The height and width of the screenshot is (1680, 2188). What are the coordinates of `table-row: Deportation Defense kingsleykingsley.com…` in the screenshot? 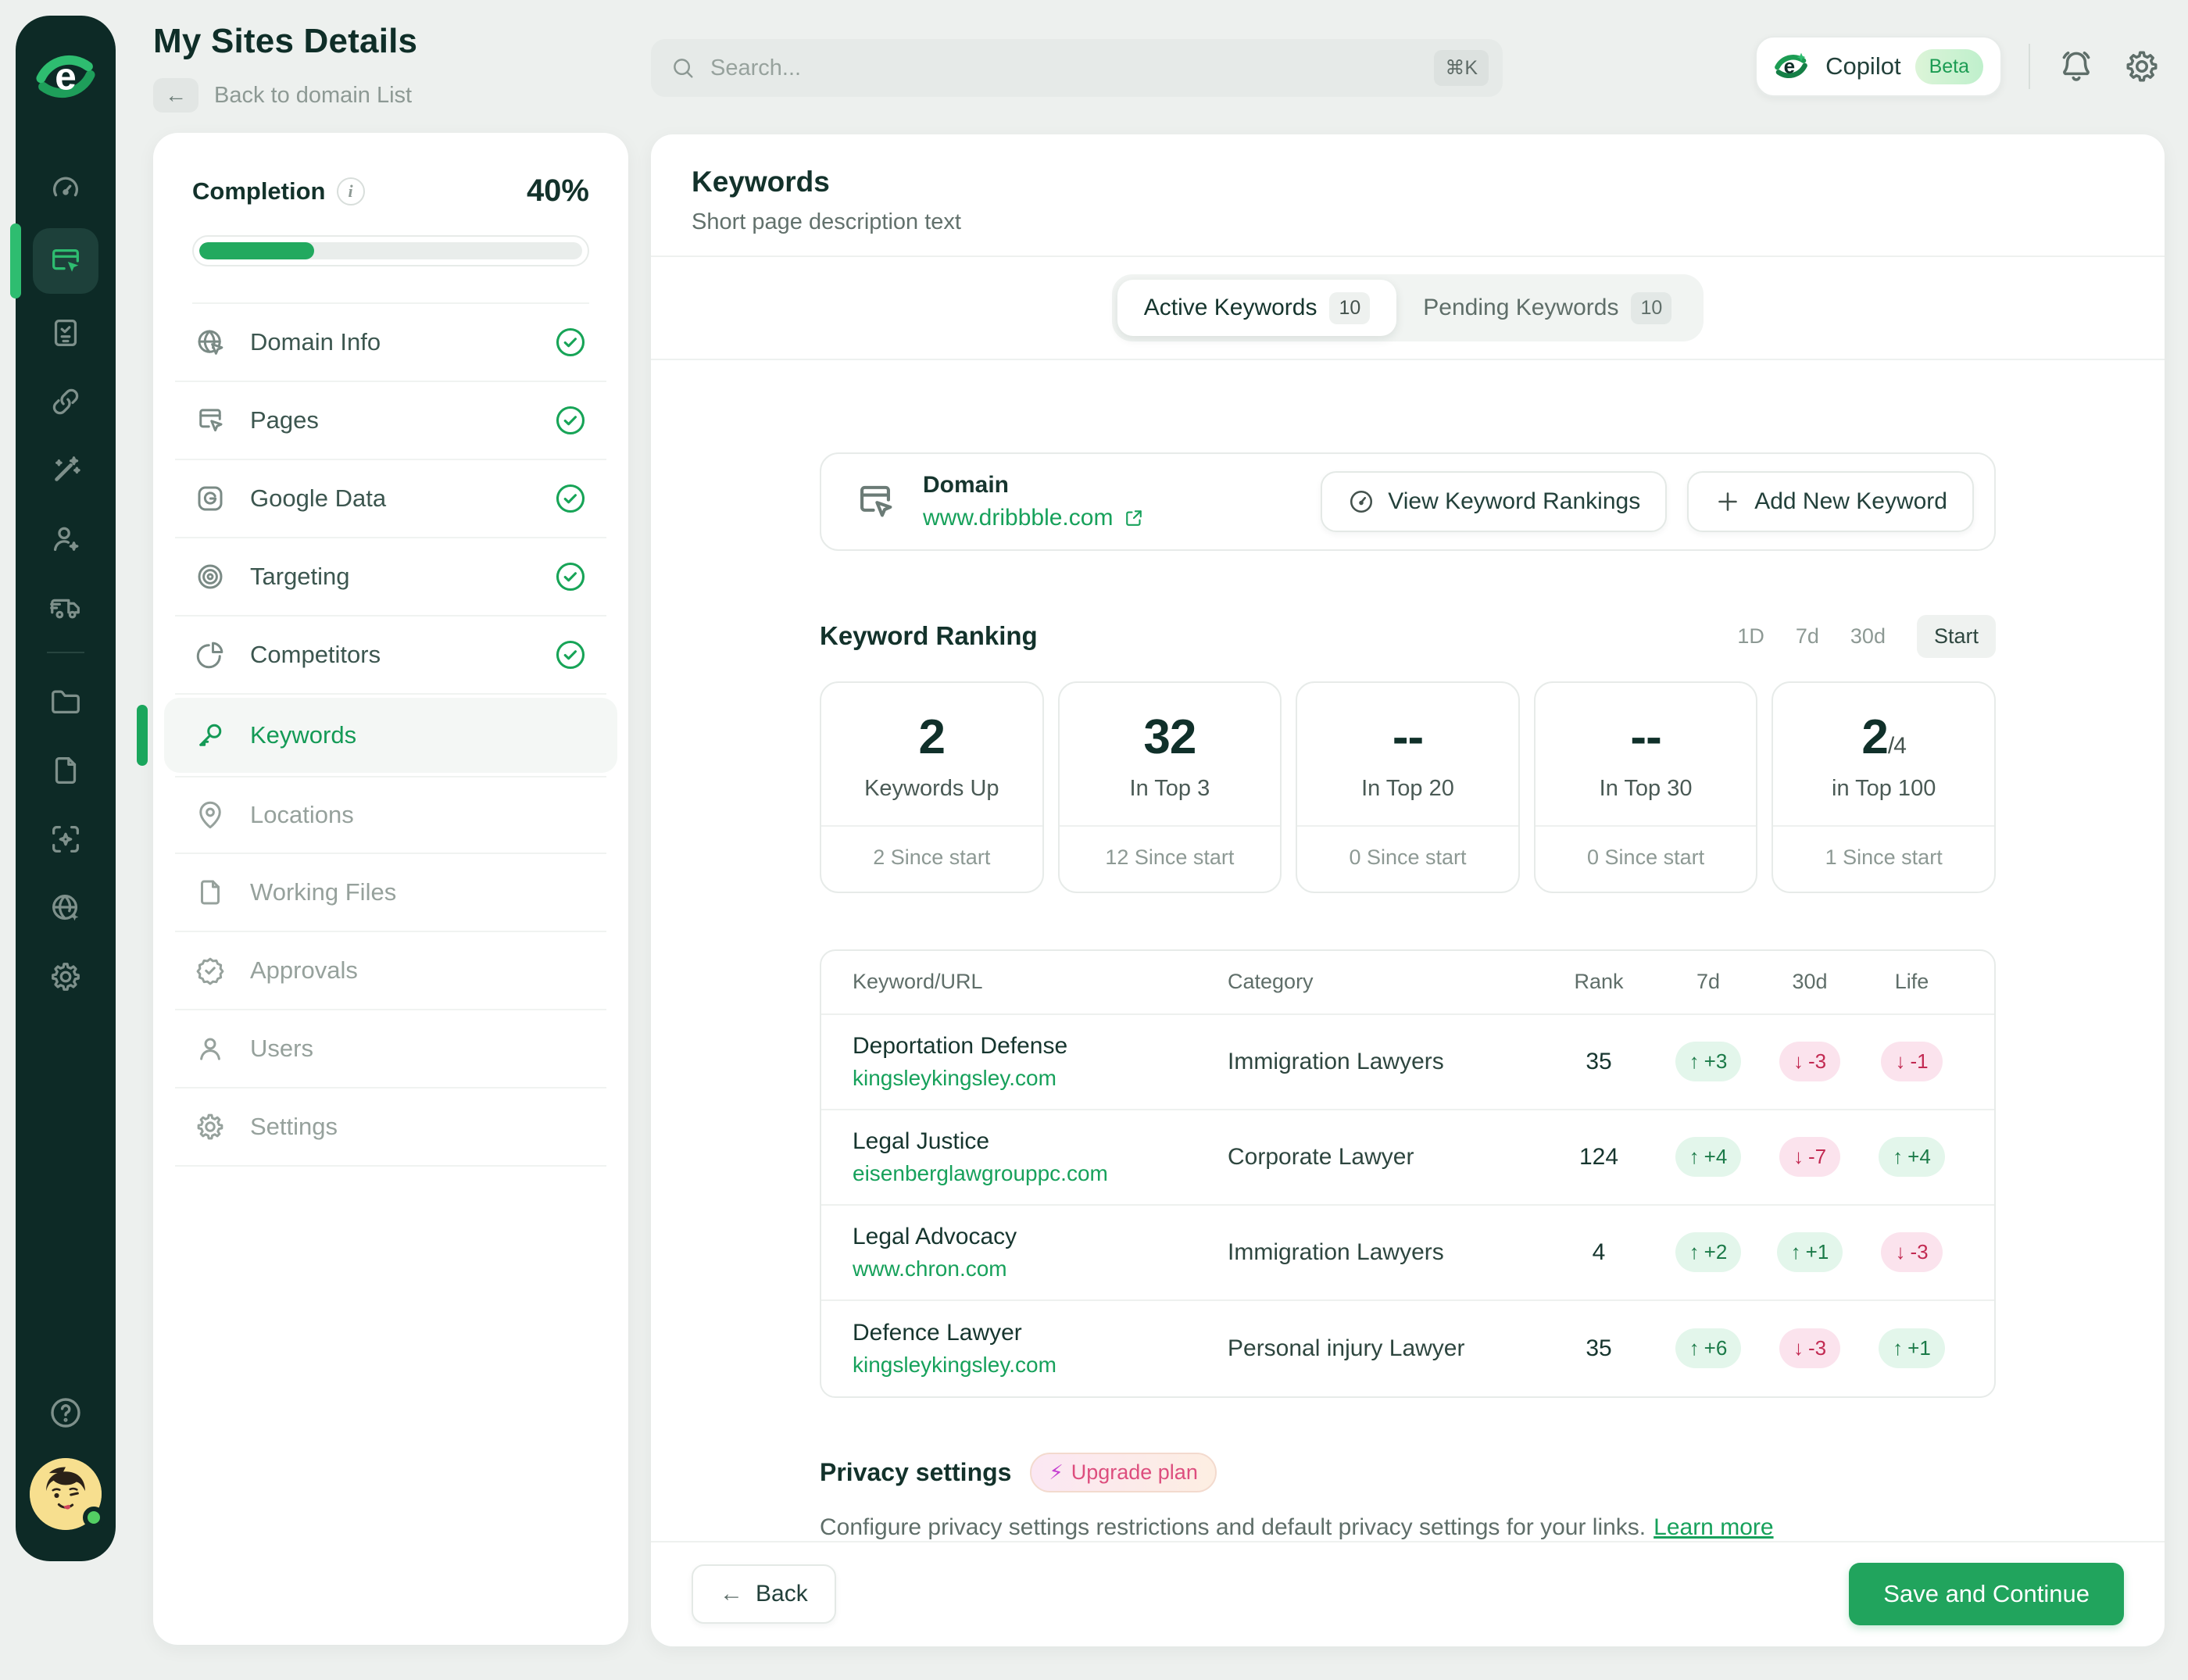 It's located at (1408, 1062).